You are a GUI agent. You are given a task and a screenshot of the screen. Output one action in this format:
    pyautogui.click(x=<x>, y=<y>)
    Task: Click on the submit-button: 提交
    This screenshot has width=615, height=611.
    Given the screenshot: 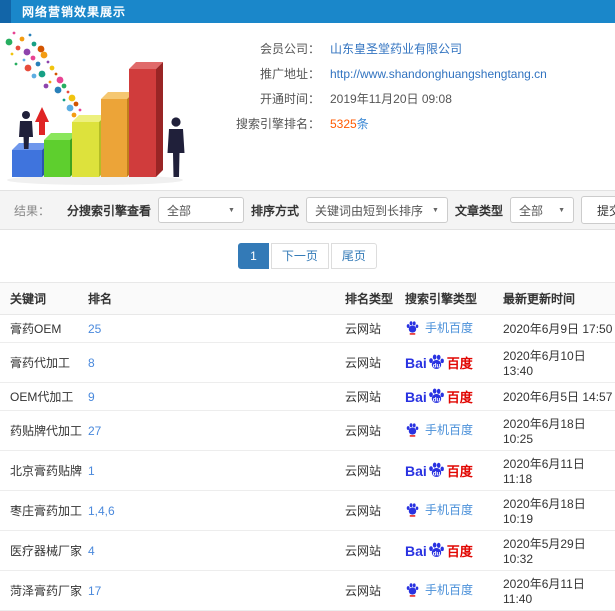 What is the action you would take?
    pyautogui.click(x=598, y=210)
    